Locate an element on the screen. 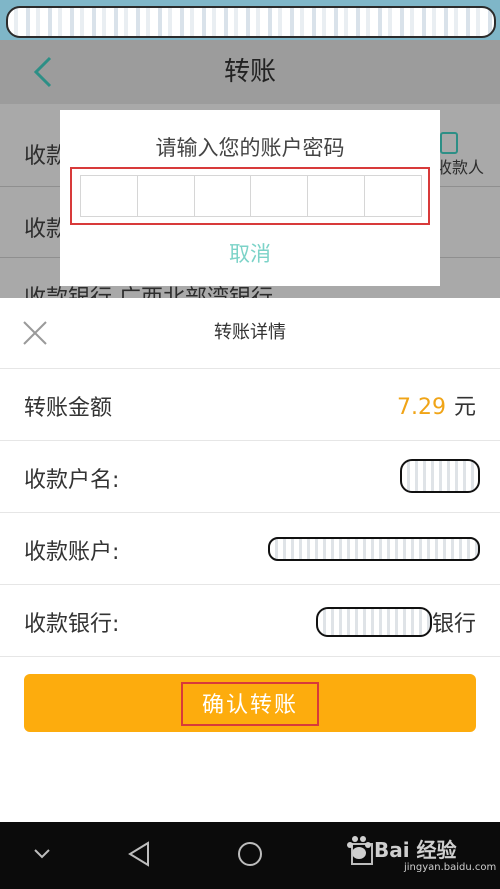 The height and width of the screenshot is (889, 500). amount-number: 7.29 is located at coordinates (421, 407).